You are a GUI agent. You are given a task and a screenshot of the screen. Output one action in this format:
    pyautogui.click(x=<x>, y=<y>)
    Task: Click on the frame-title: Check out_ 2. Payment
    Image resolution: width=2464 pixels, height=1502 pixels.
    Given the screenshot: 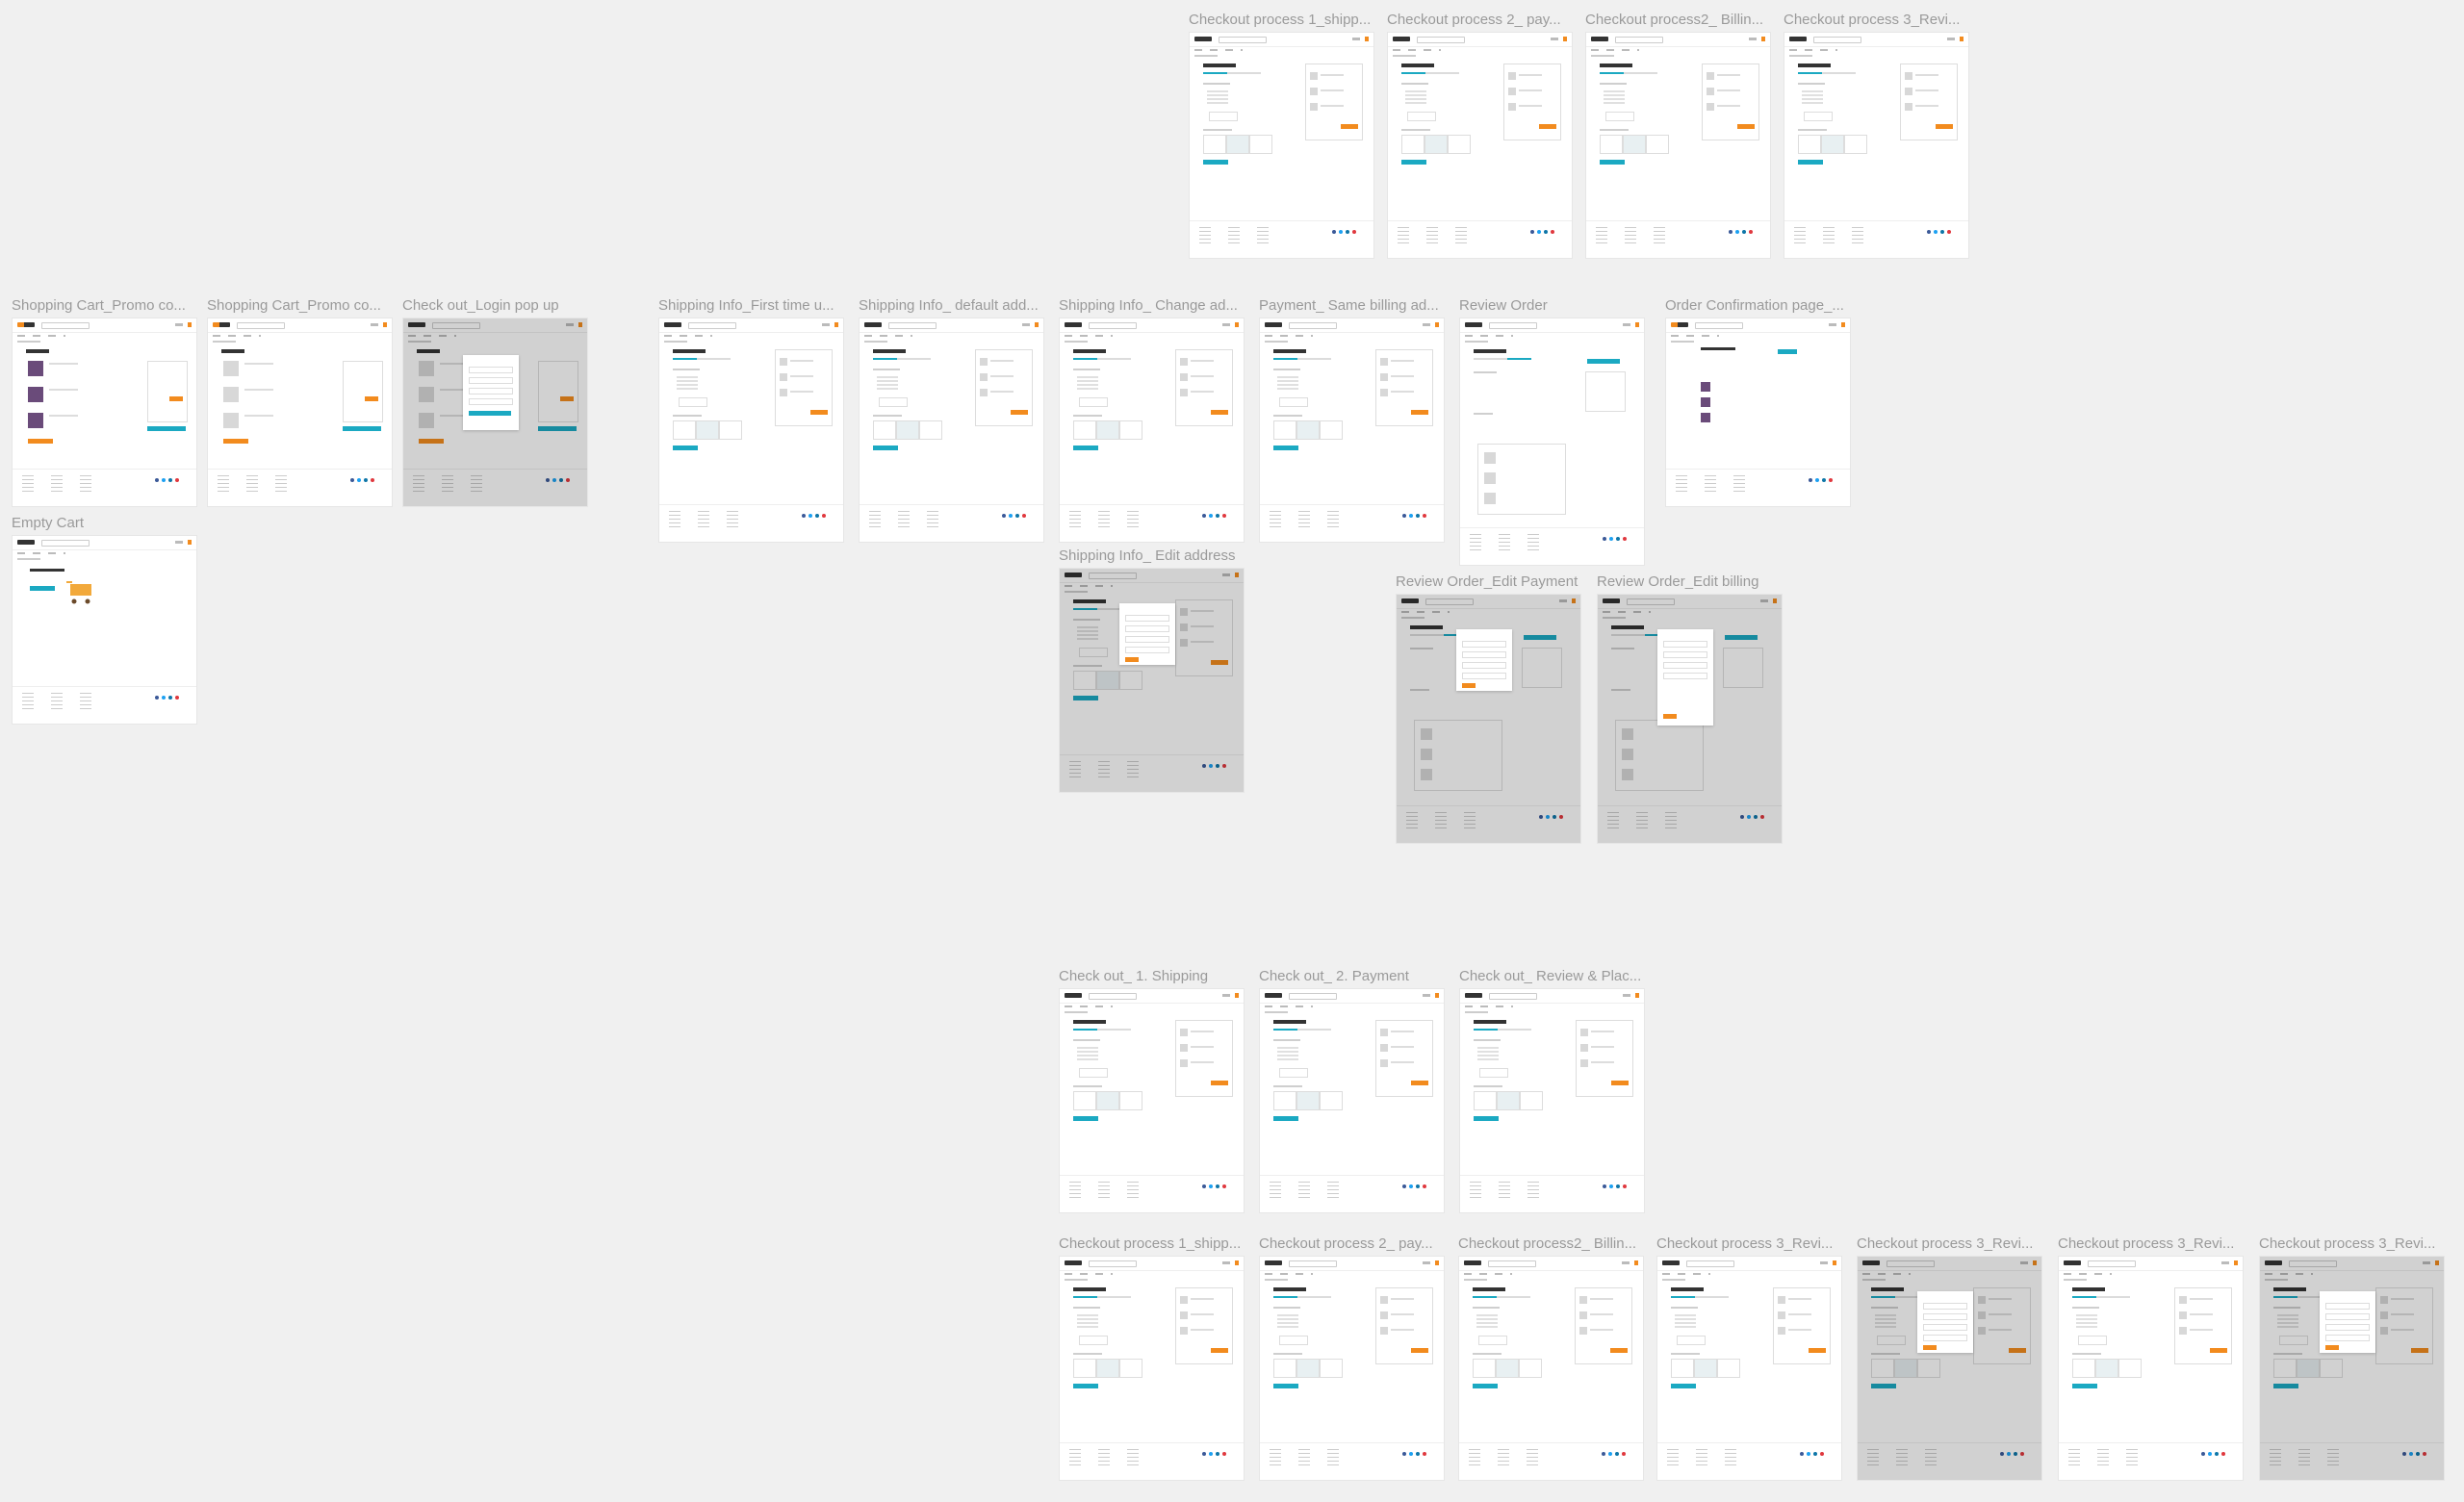 What is the action you would take?
    pyautogui.click(x=1352, y=976)
    